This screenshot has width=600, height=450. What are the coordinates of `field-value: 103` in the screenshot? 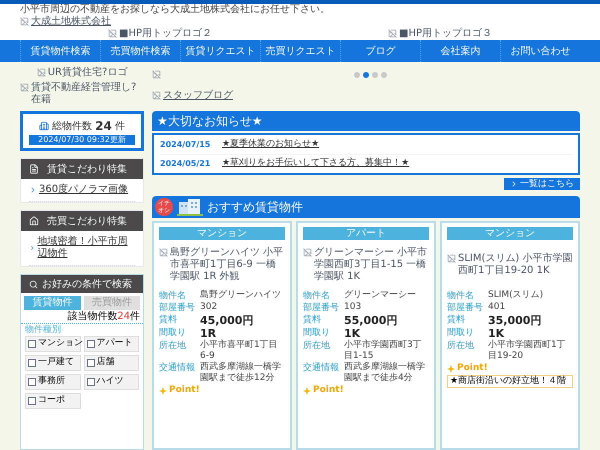 It's located at (353, 308).